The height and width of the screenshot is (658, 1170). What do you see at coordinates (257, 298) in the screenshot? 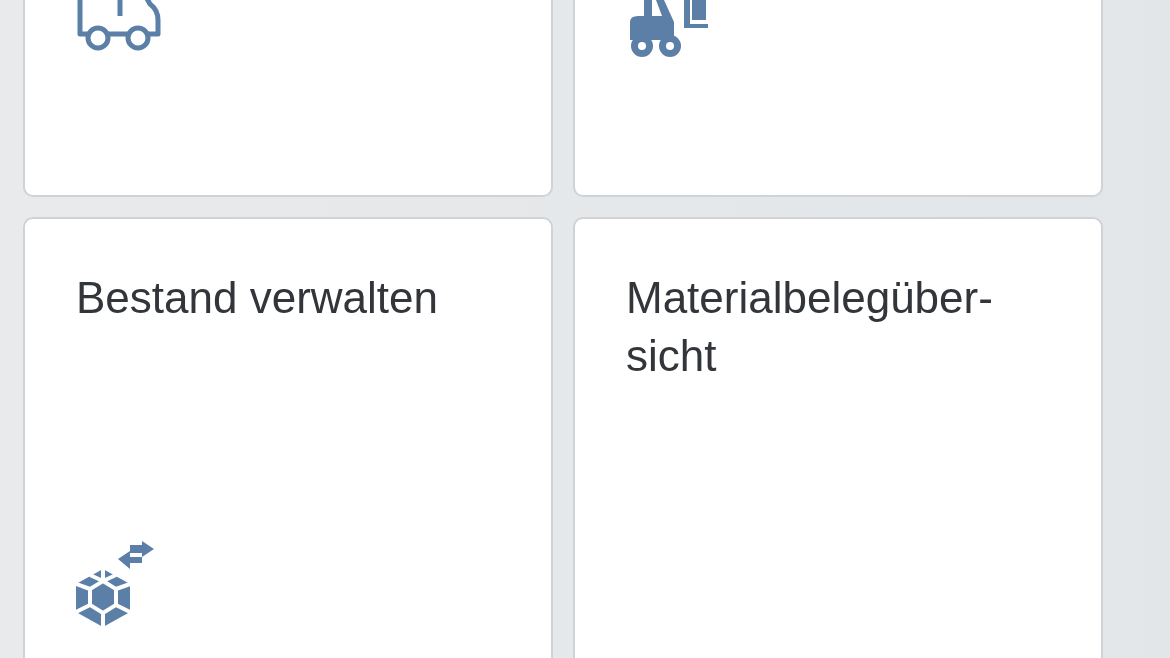
I see `tile-title: Bestand verwalten` at bounding box center [257, 298].